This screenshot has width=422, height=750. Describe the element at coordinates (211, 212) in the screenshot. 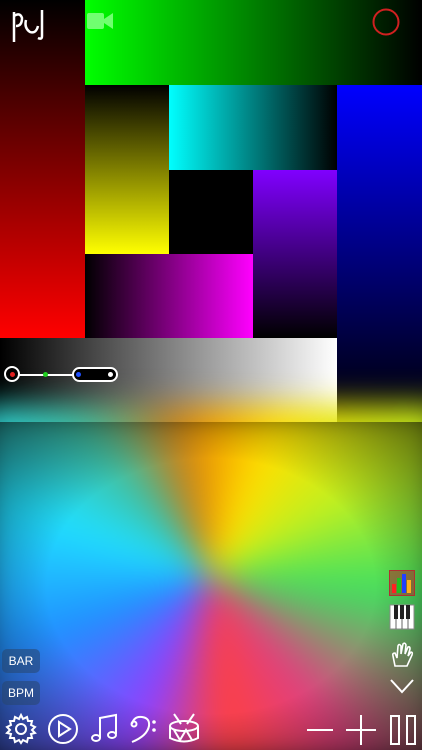

I see `color-pad-black` at that location.